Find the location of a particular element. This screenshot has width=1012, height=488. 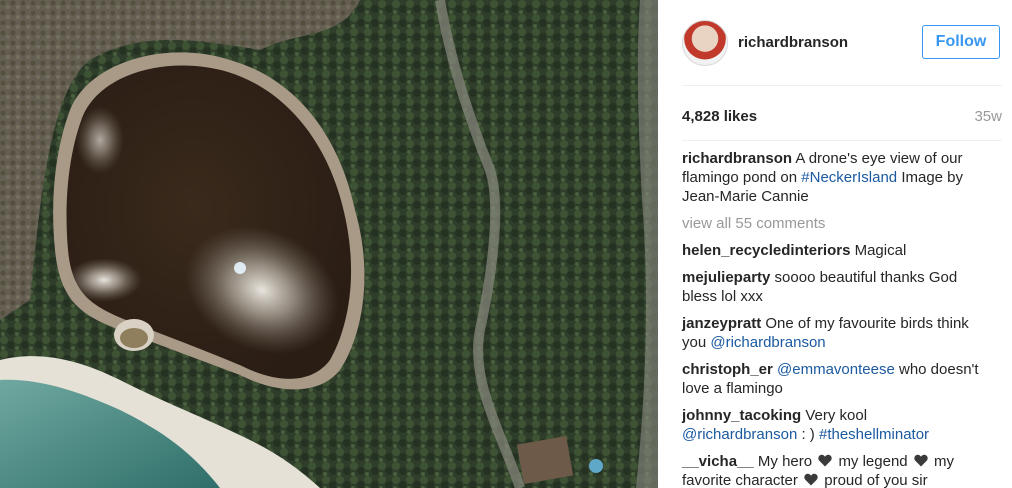

comment-text: my legend is located at coordinates (873, 461).